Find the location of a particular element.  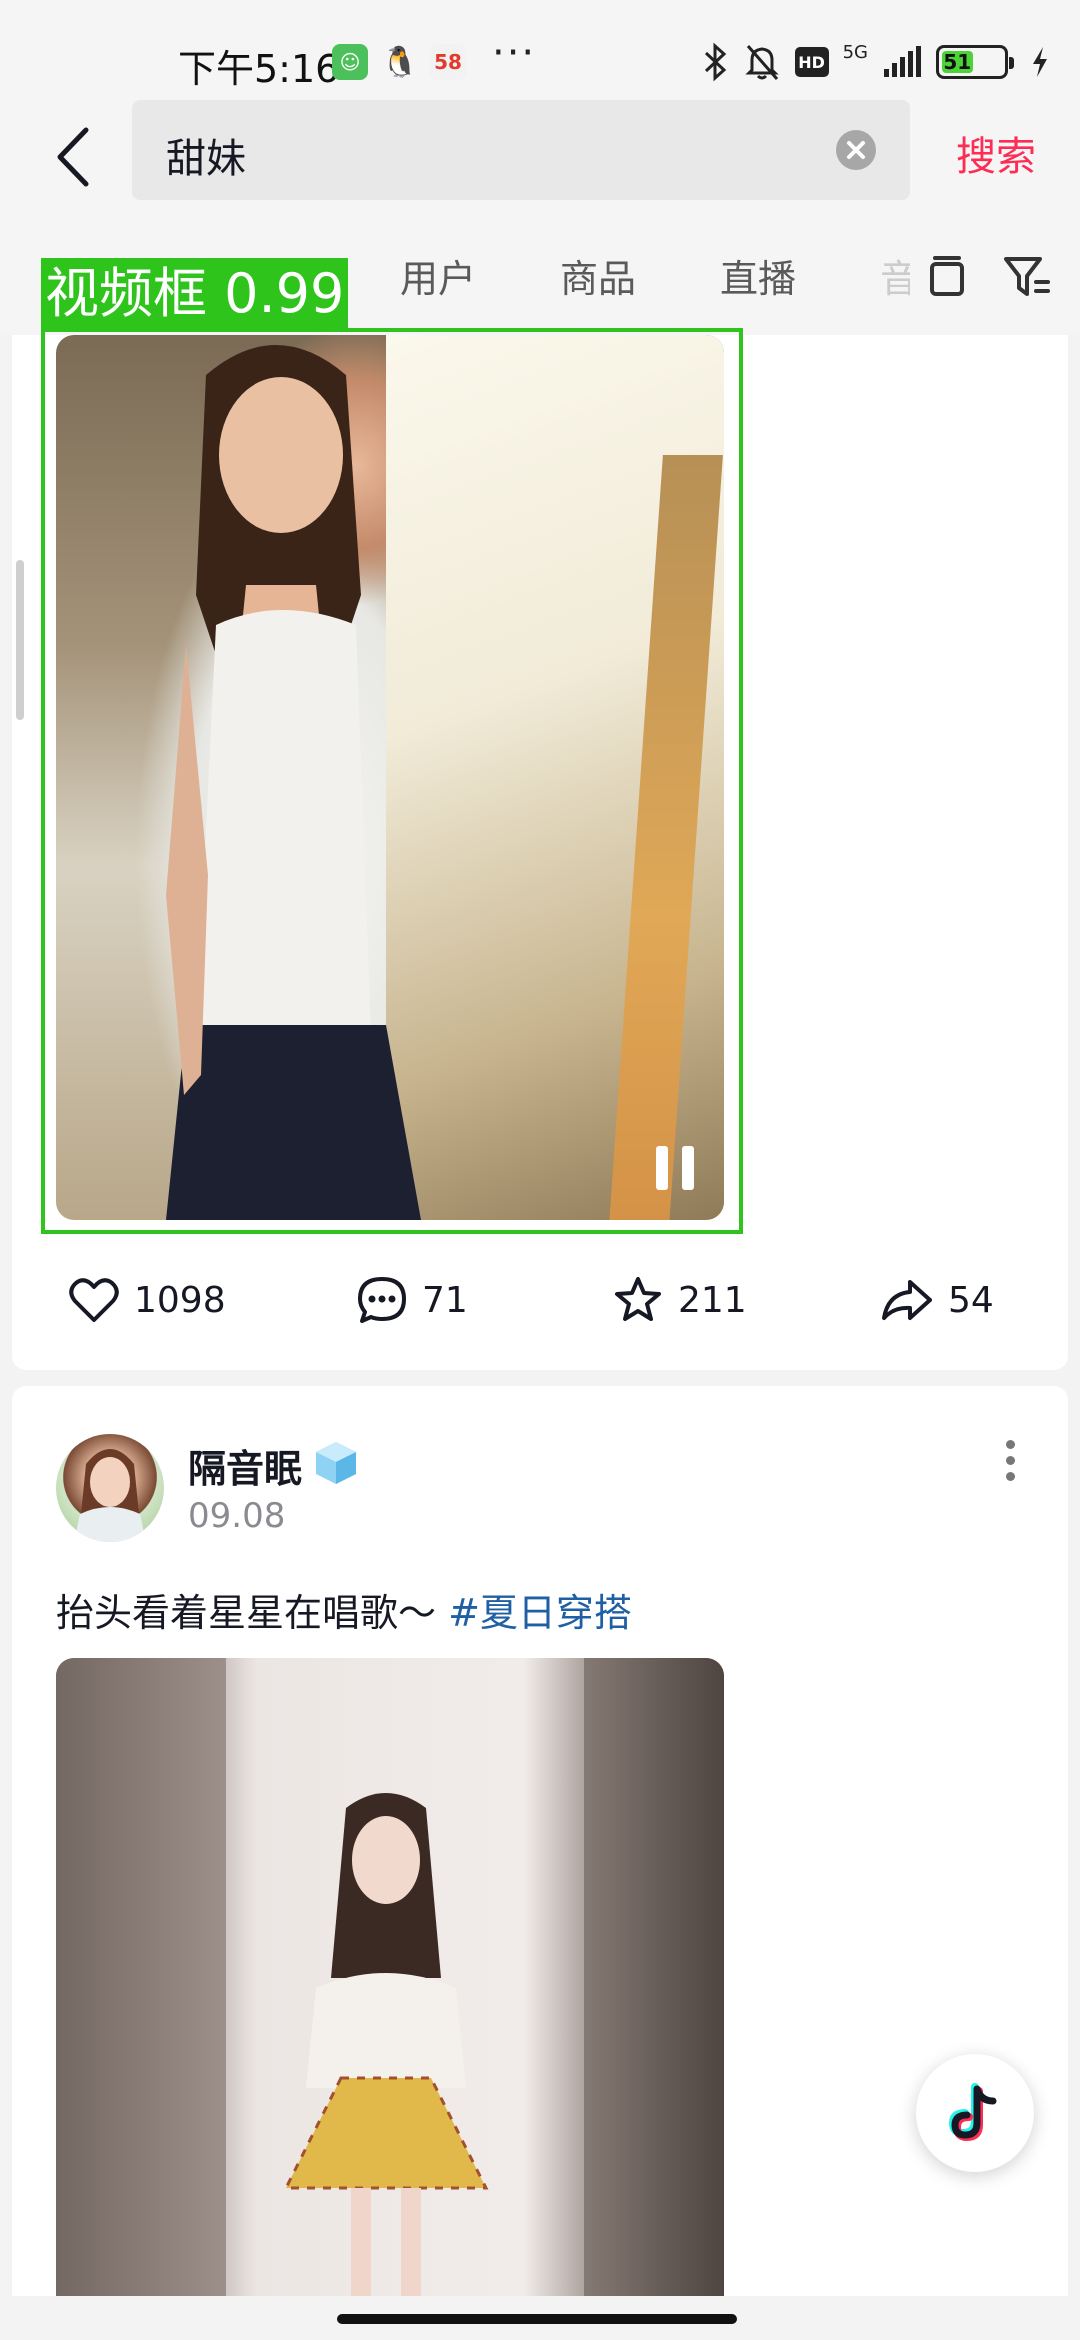

douyin-floating-button is located at coordinates (975, 2113).